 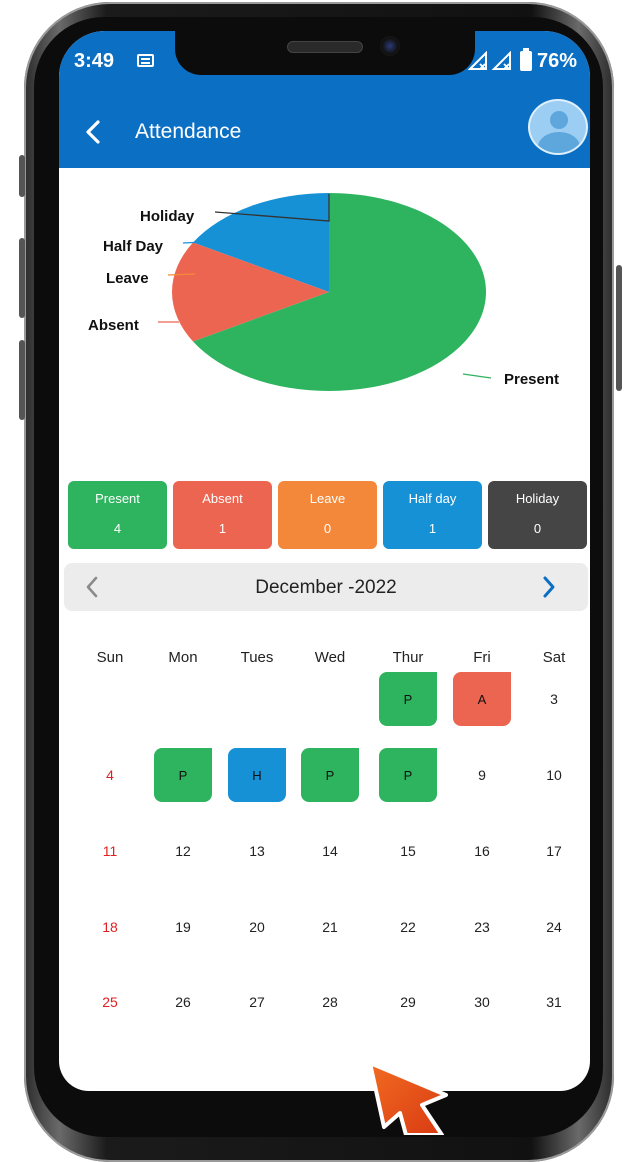 I want to click on pie-label-half-day: Half Day, so click(x=133, y=246).